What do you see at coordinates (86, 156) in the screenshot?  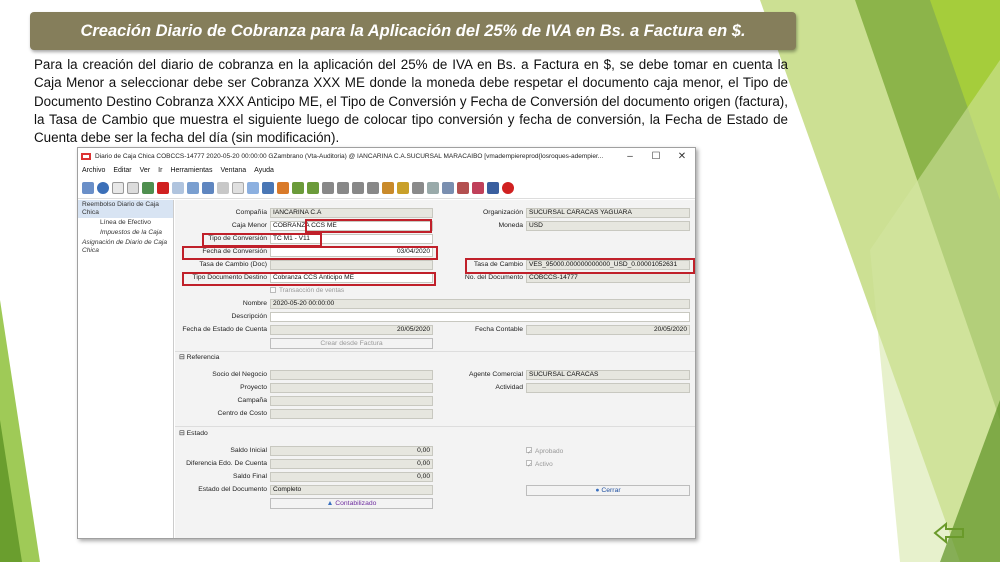 I see `app-icon` at bounding box center [86, 156].